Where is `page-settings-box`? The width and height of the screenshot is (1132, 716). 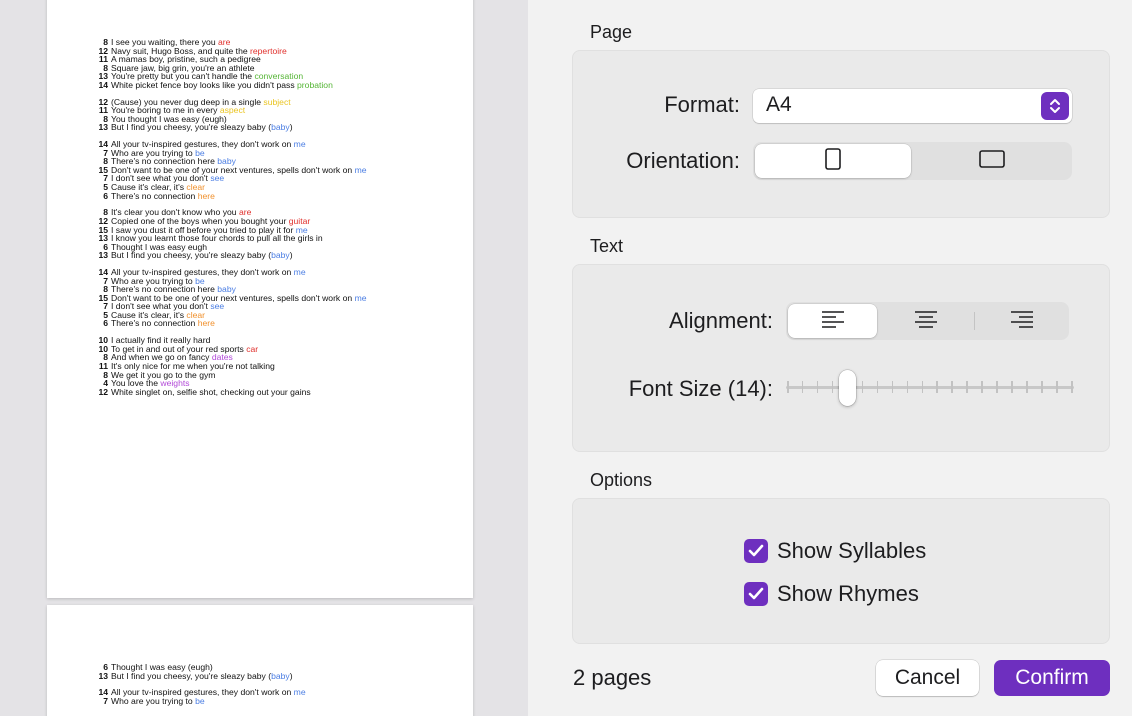
page-settings-box is located at coordinates (841, 134).